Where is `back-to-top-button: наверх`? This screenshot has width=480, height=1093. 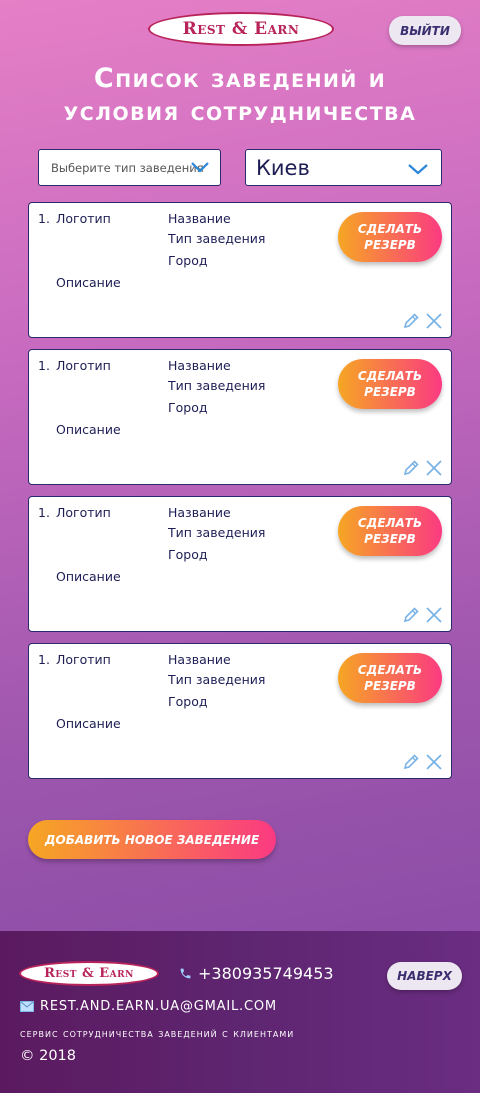 back-to-top-button: наверх is located at coordinates (424, 976).